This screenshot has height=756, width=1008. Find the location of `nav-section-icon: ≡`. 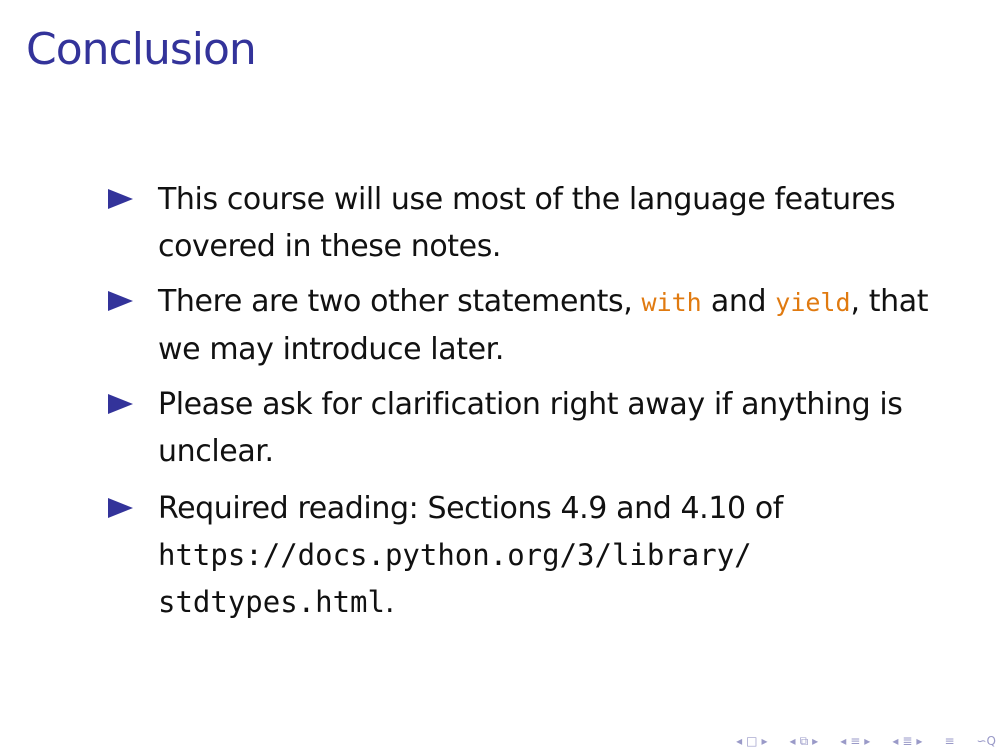

nav-section-icon: ≡ is located at coordinates (855, 741).